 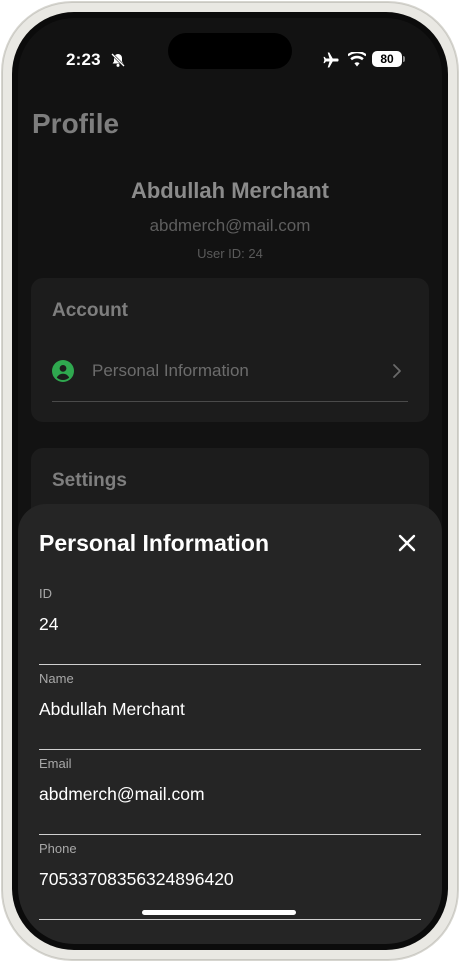 I want to click on battery-icon: 80, so click(x=387, y=59).